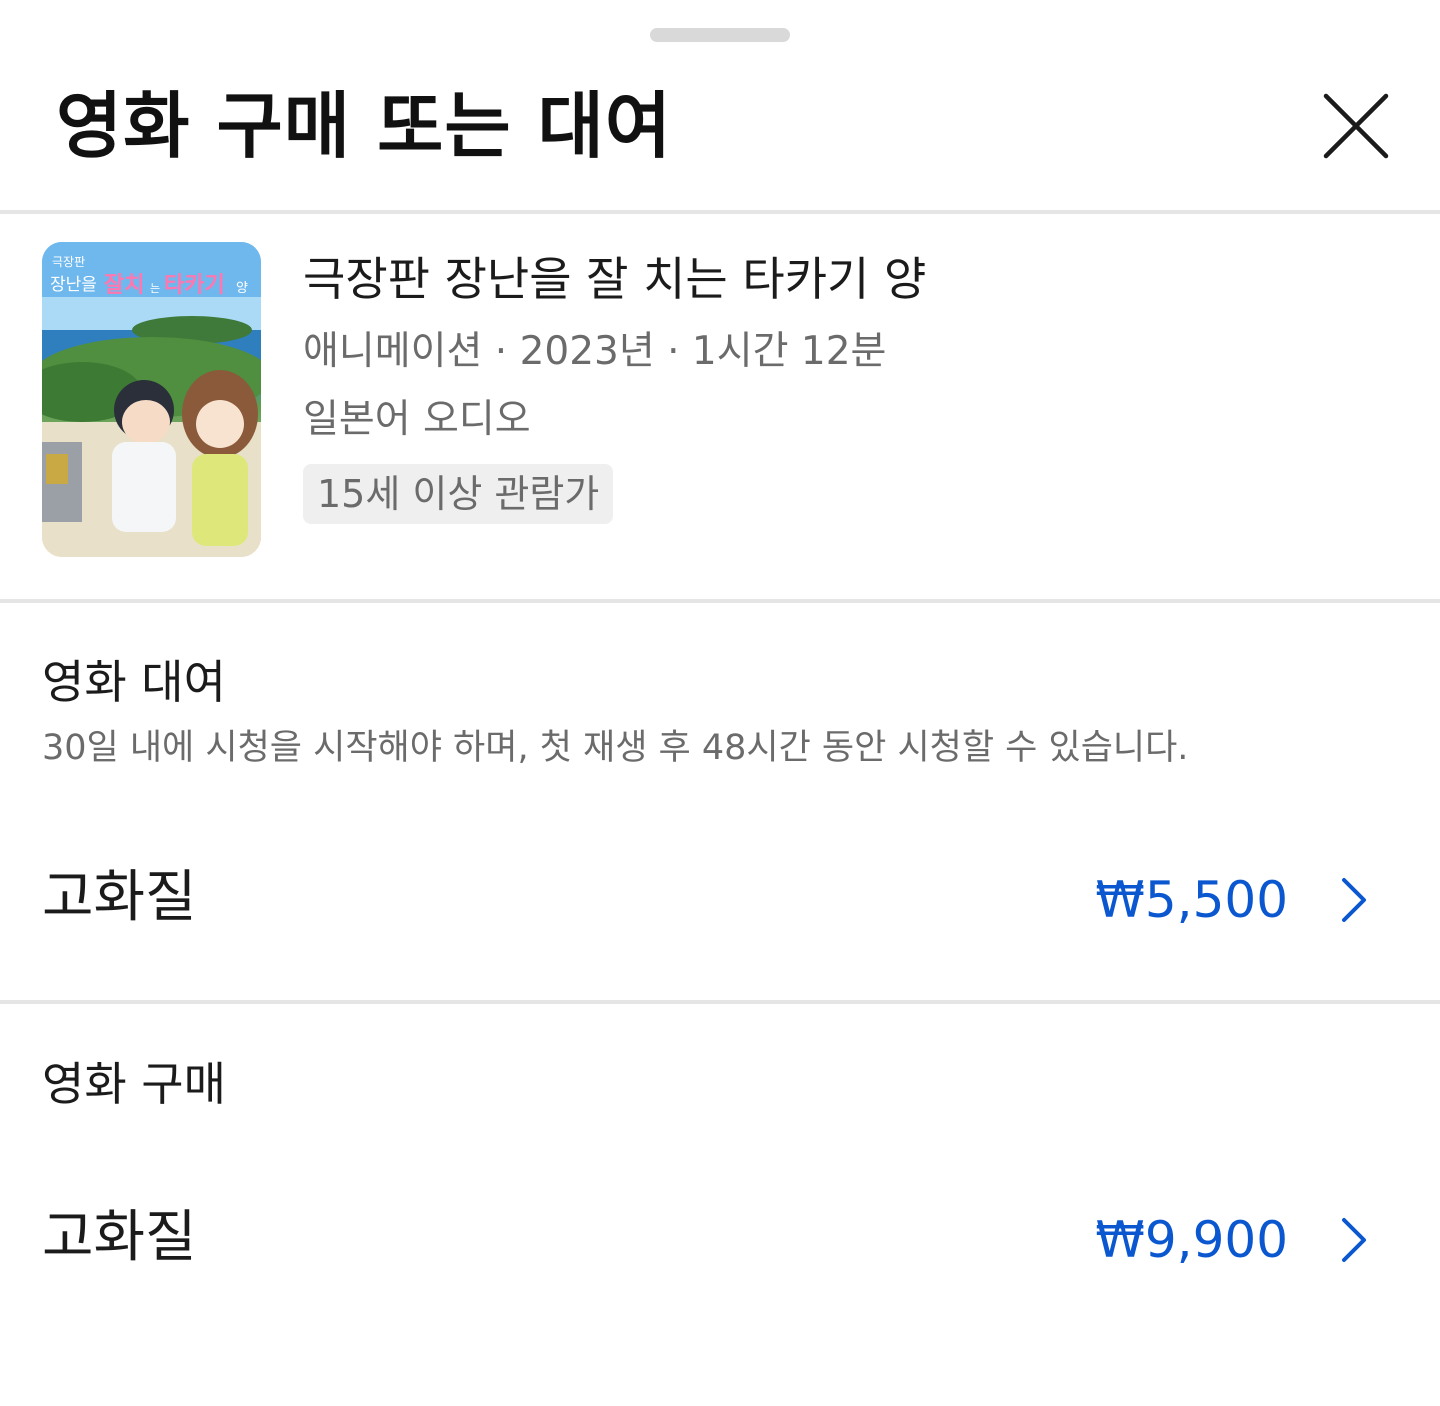 The height and width of the screenshot is (1406, 1440). Describe the element at coordinates (119, 897) in the screenshot. I see `rent-hd-label: 고화질` at that location.